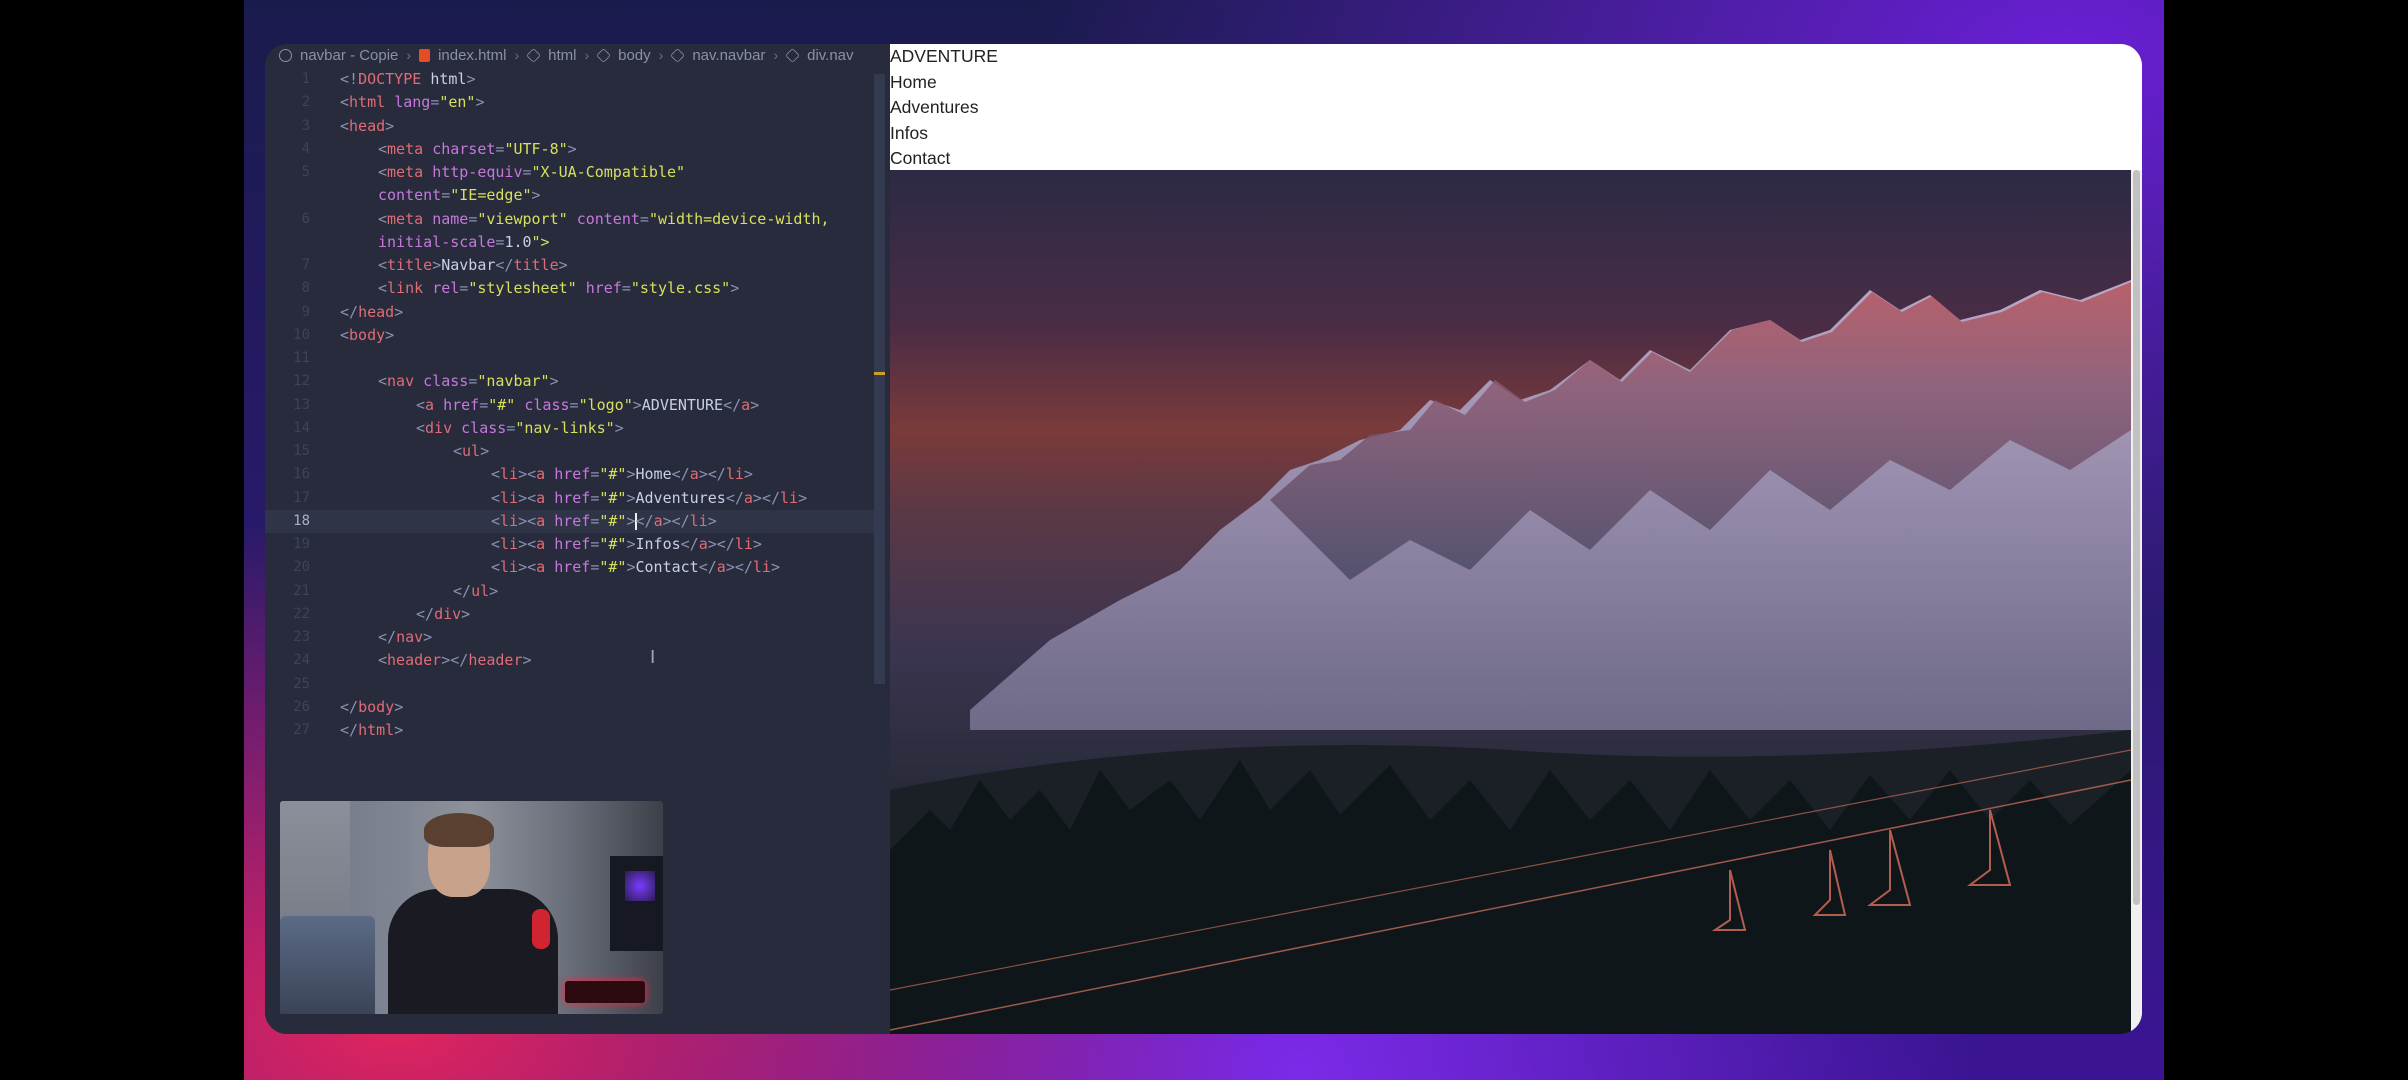  I want to click on preview-link-adventures: Adventures, so click(1516, 108).